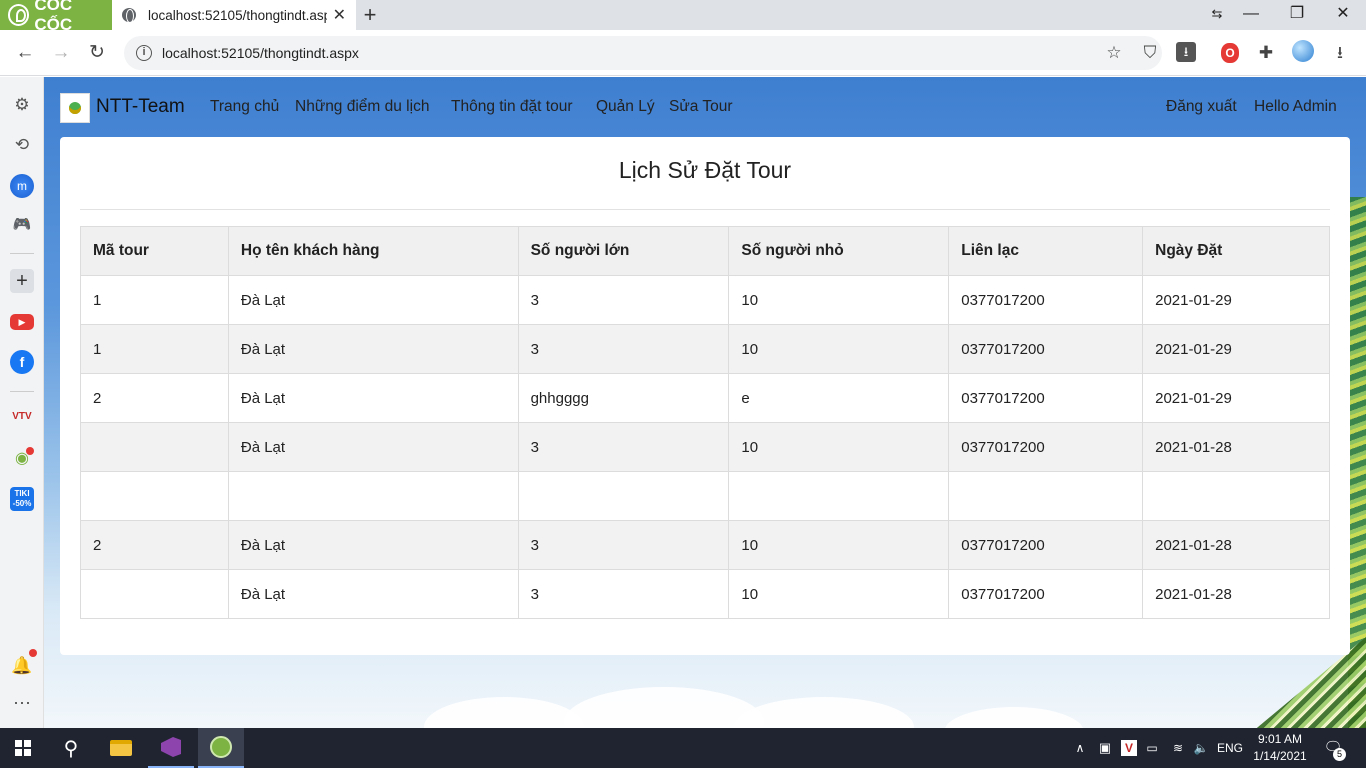 The height and width of the screenshot is (768, 1366). Describe the element at coordinates (1152, 748) in the screenshot. I see `battery-icon: ▭` at that location.